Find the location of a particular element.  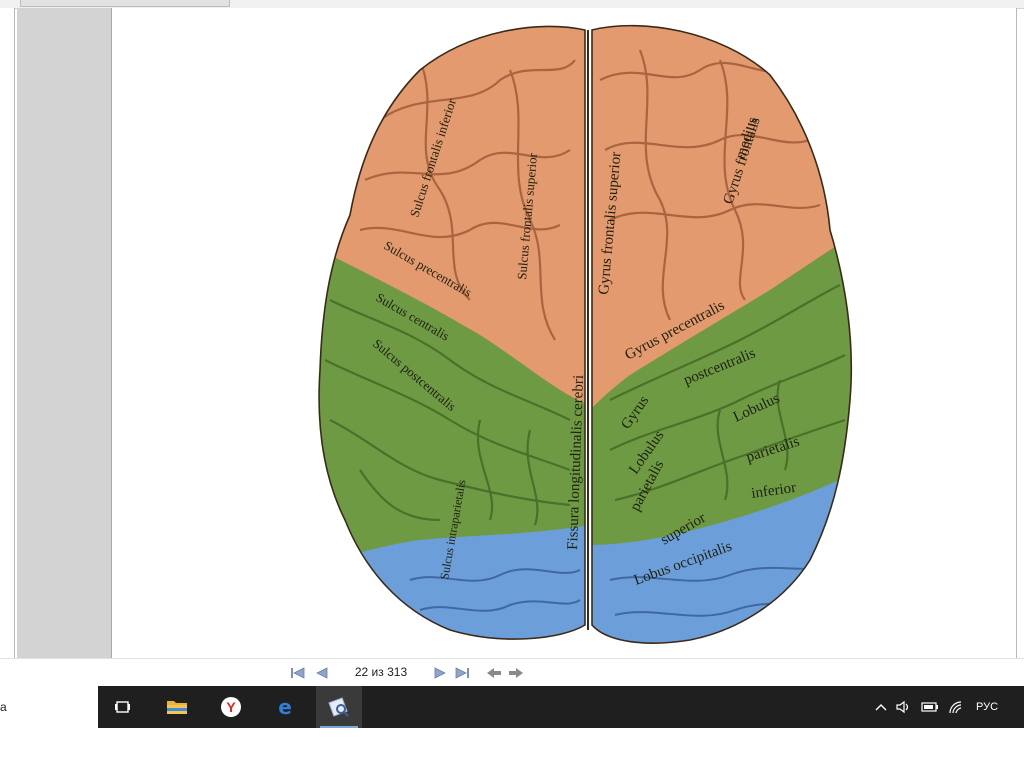

document-viewer-icon is located at coordinates (339, 707).